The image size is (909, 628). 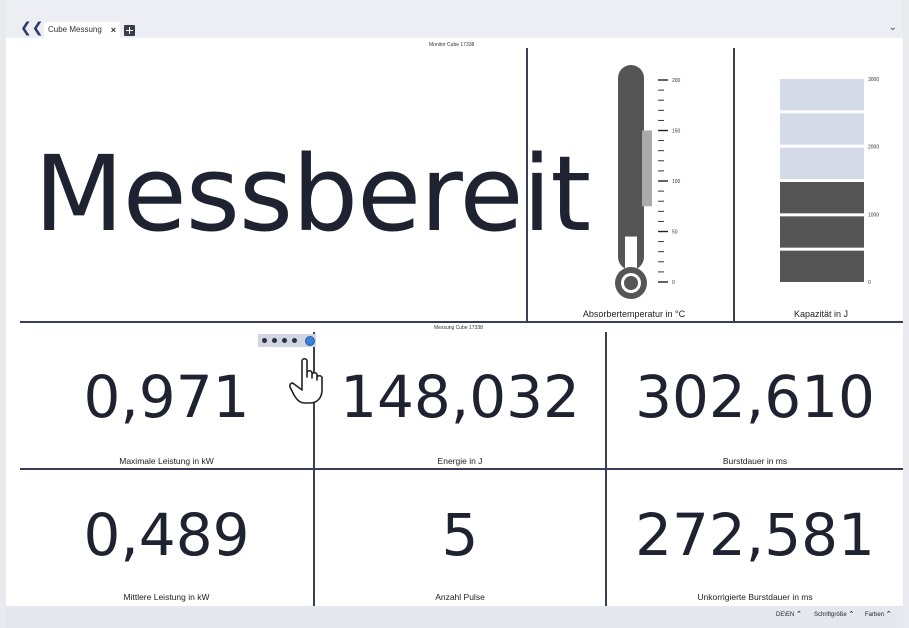 I want to click on tick-label: 3000, so click(x=873, y=80).